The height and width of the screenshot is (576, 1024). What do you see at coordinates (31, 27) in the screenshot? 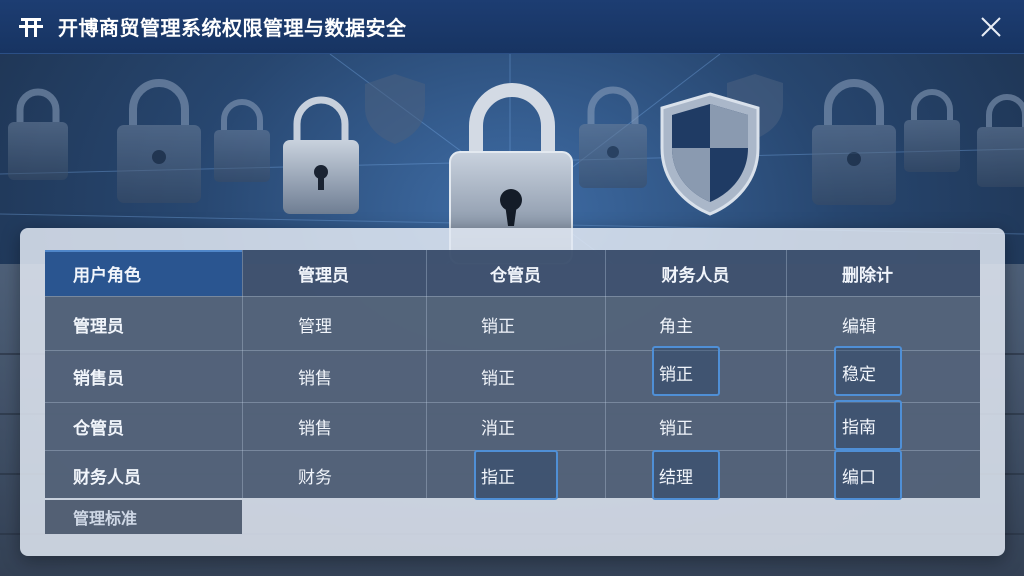
I see `app-logo-icon` at bounding box center [31, 27].